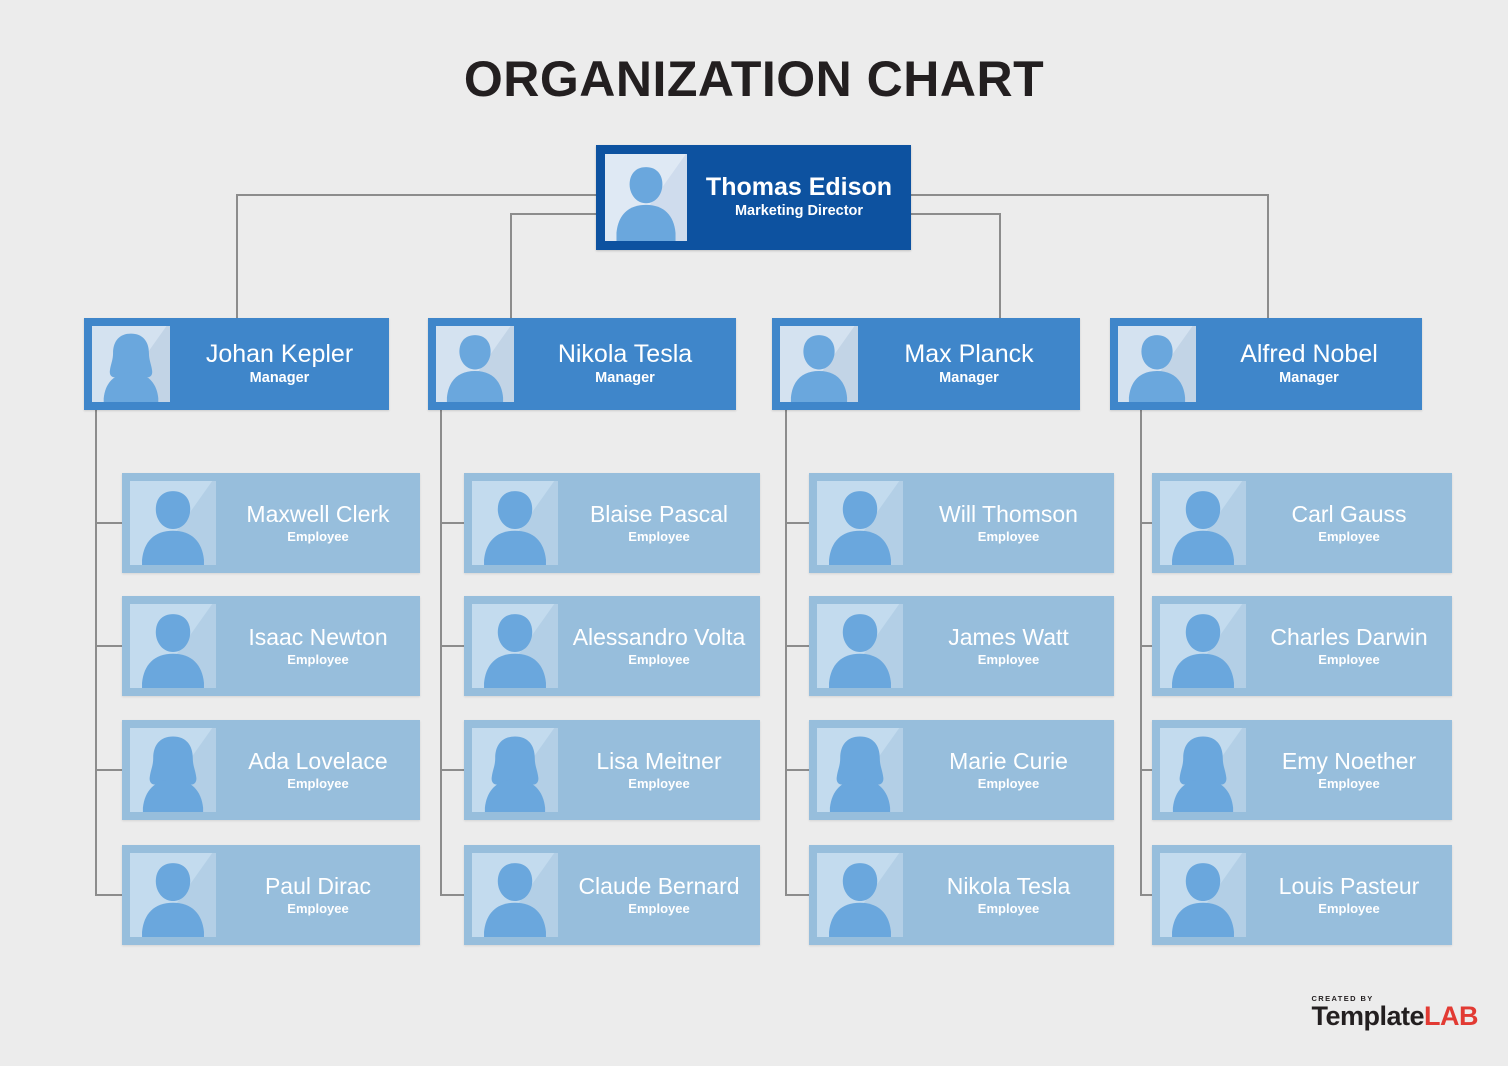  I want to click on org-node-name: Claude Bernard, so click(659, 885).